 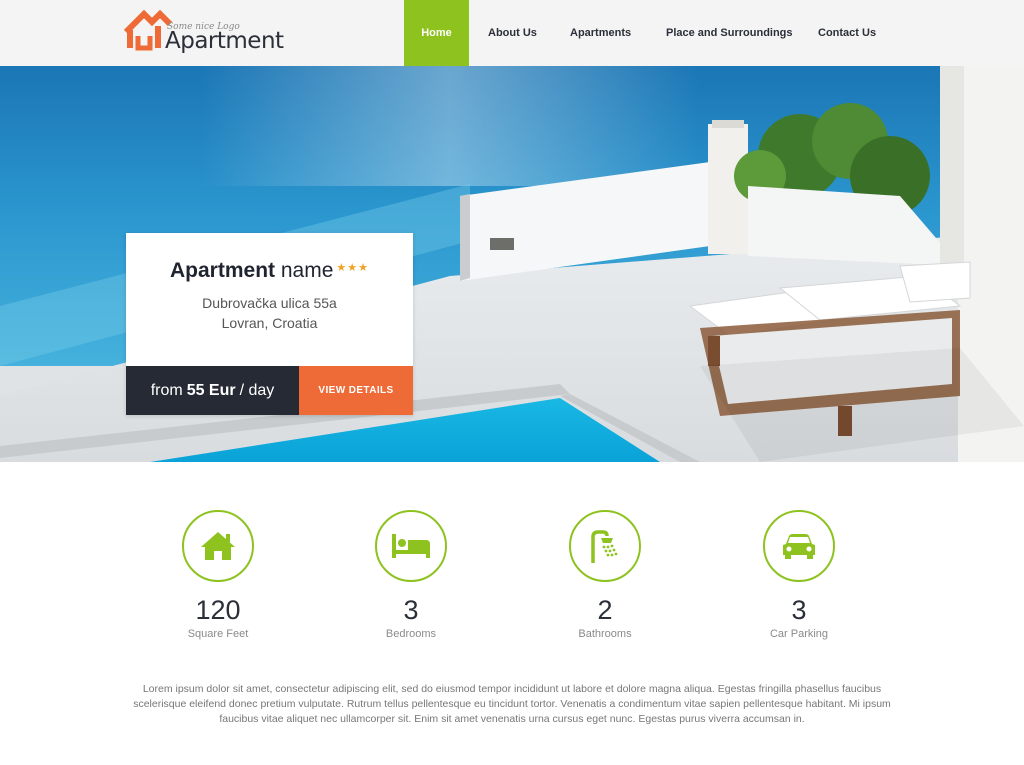 I want to click on view-details-button: VIEW DETAILS, so click(x=356, y=390).